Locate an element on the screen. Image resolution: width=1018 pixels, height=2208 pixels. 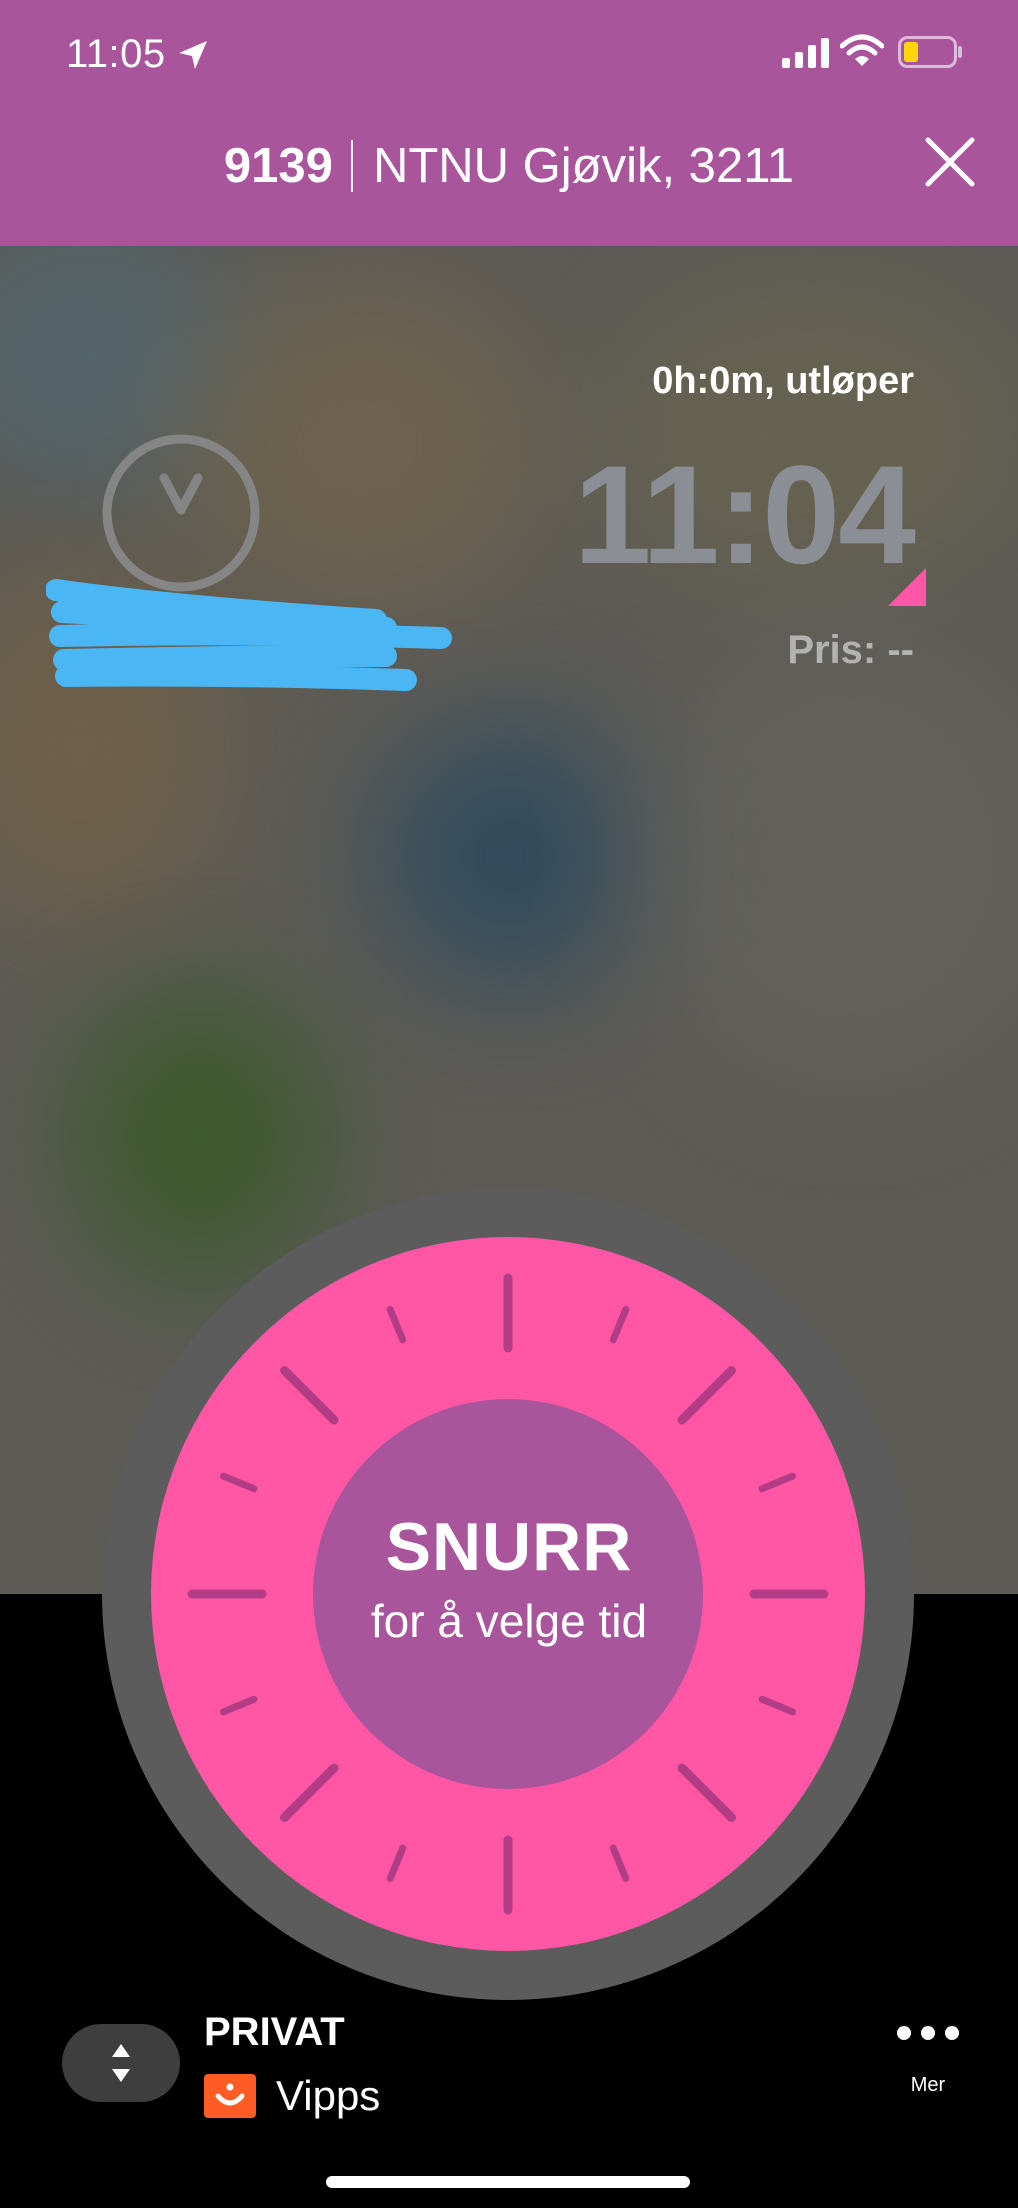
zone-name: NTNU Gjøvik, 3211 is located at coordinates (583, 166).